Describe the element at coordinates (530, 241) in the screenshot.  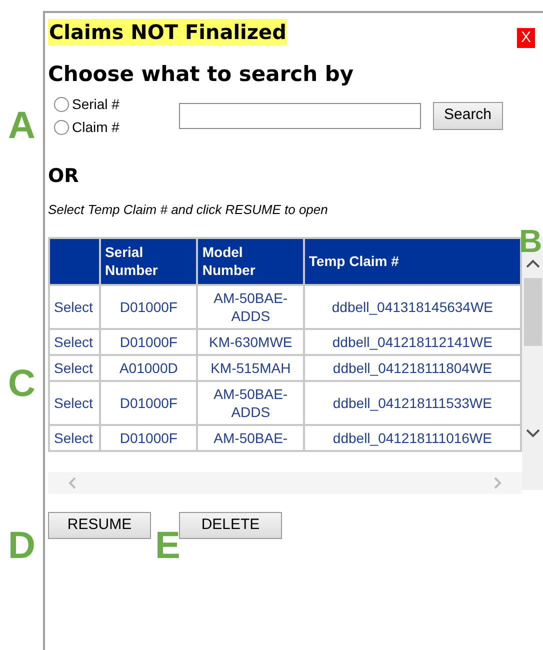
I see `callout-letter: B` at that location.